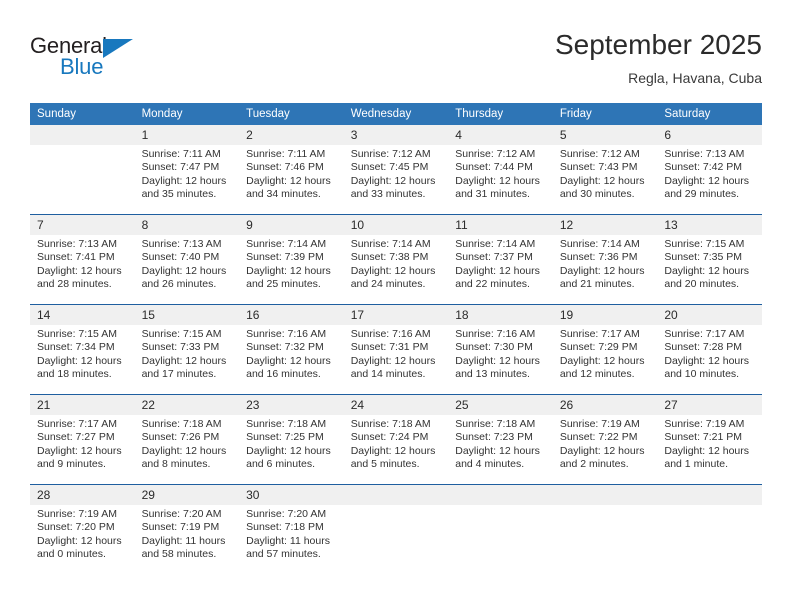 This screenshot has height=612, width=792. I want to click on day-sunset-text: Sunset: 7:39 PM, so click(285, 257).